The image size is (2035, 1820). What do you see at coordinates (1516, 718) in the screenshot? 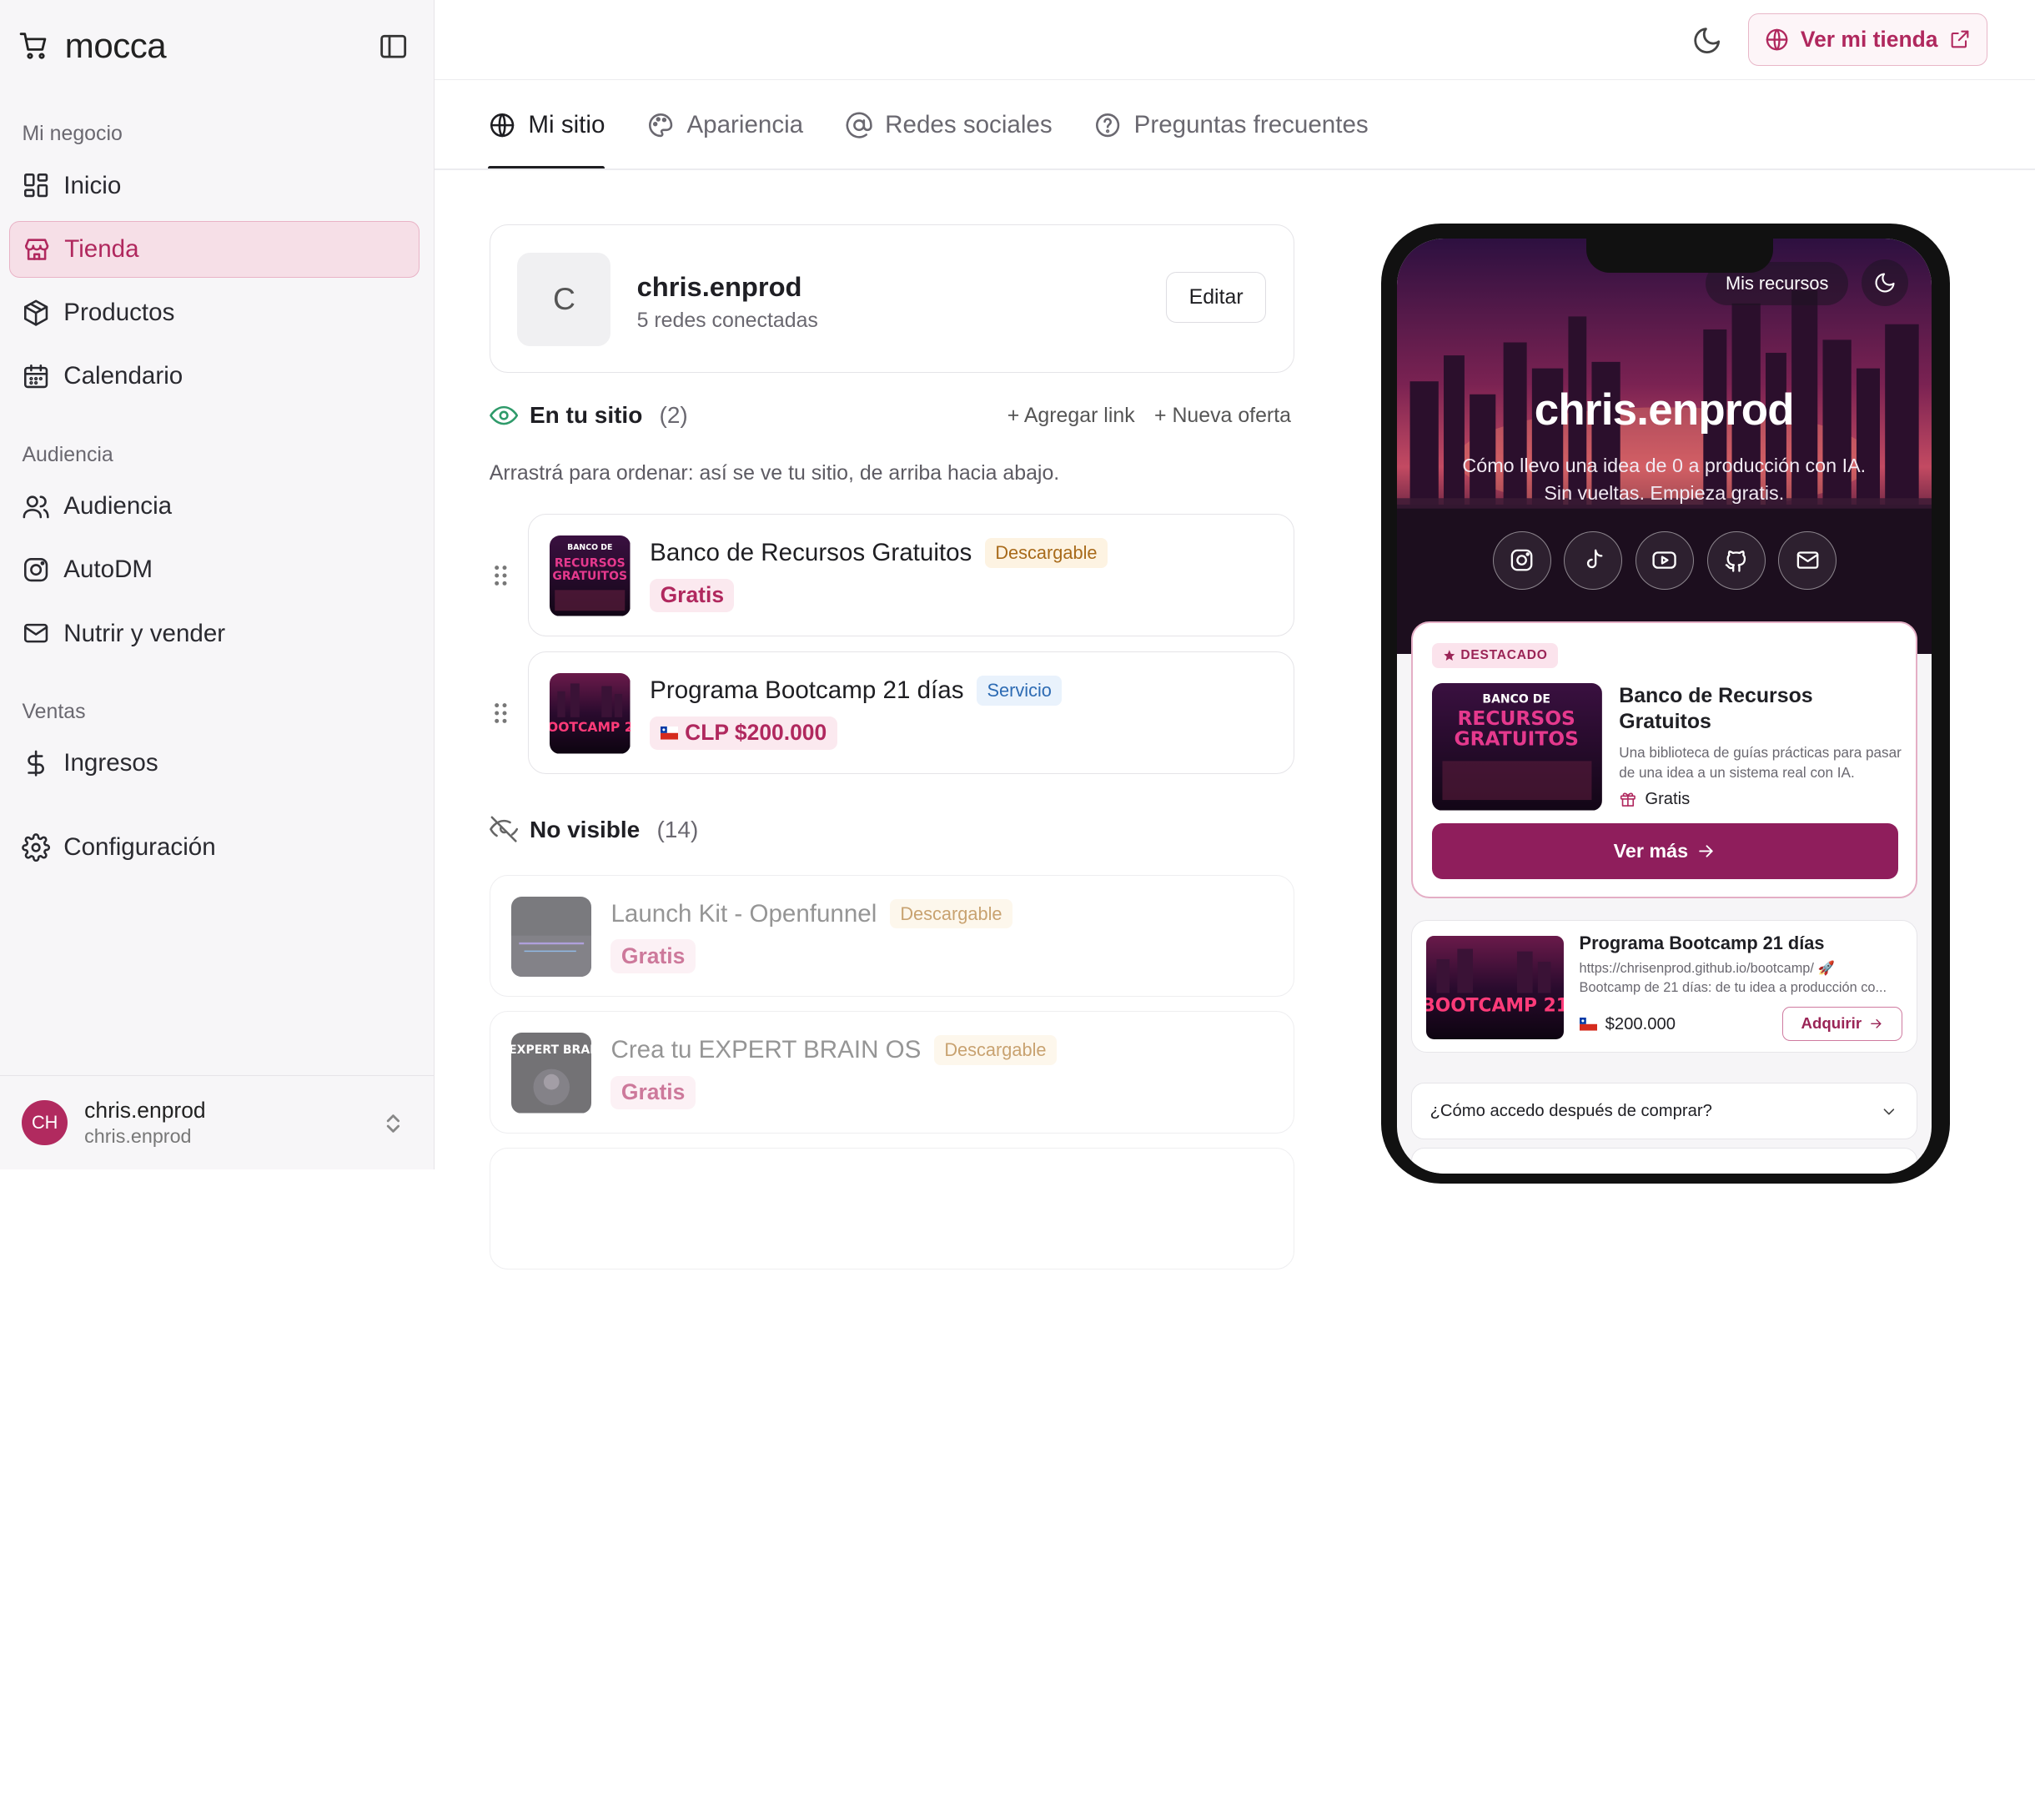
I see `thumb-text: RECURSOS` at bounding box center [1516, 718].